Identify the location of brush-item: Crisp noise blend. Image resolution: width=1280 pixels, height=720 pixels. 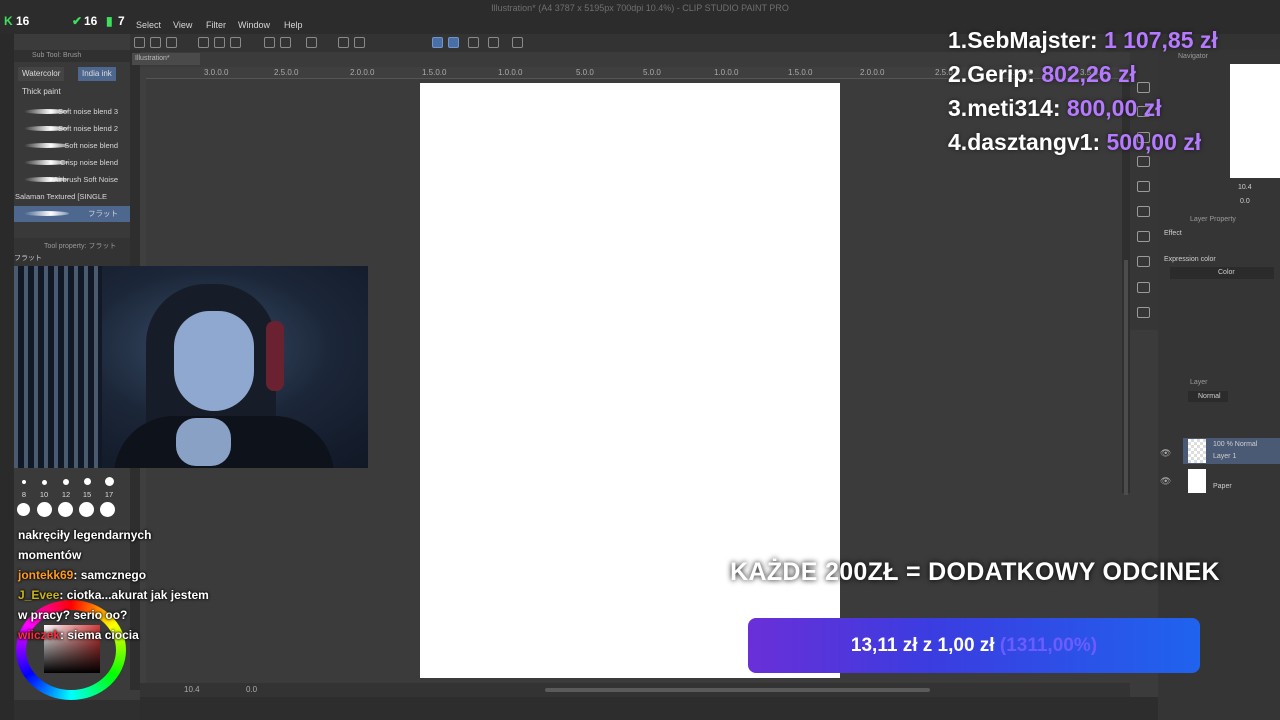
(72, 163).